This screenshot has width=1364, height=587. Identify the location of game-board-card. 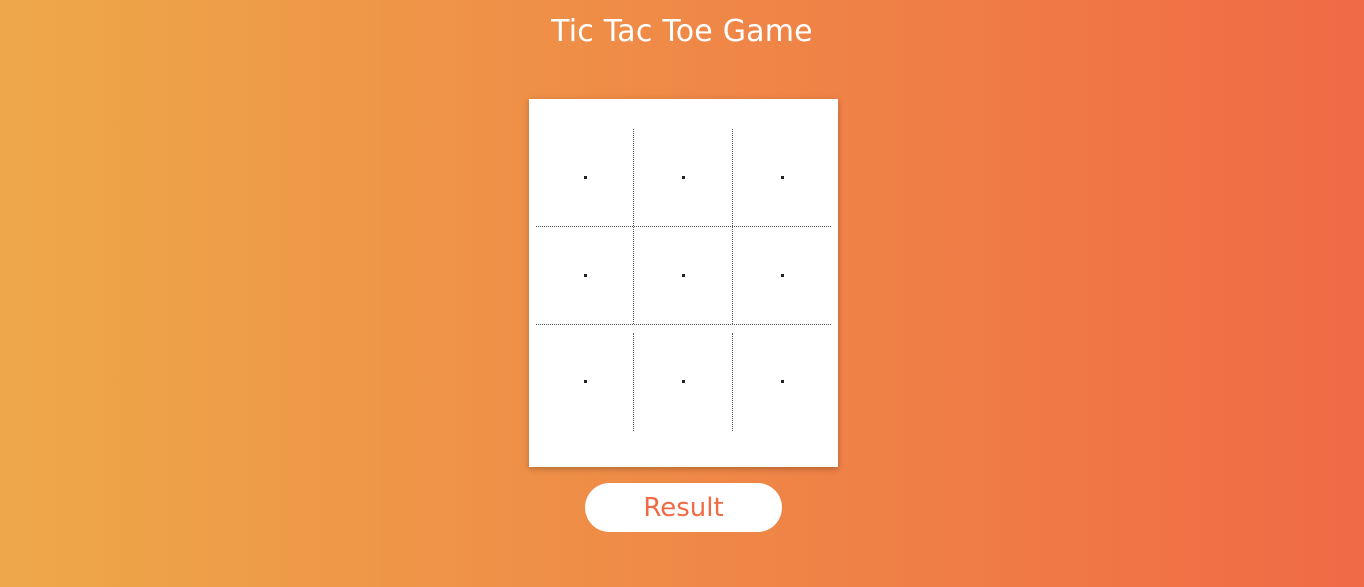
(683, 283).